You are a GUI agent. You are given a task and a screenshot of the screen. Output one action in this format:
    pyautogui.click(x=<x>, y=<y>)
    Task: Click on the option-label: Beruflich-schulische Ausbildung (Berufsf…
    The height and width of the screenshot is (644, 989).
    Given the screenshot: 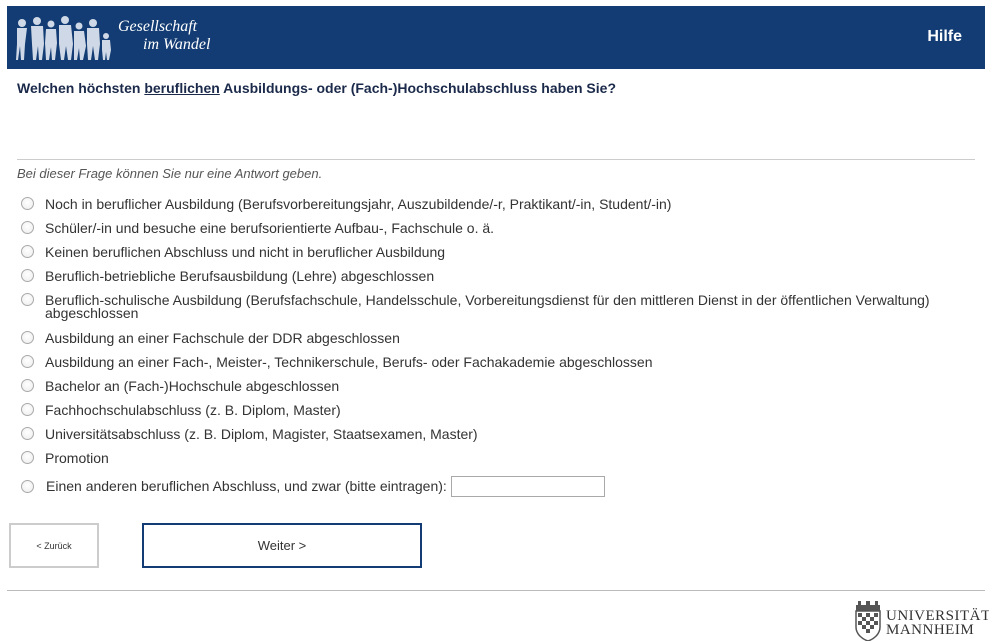 What is the action you would take?
    pyautogui.click(x=508, y=306)
    